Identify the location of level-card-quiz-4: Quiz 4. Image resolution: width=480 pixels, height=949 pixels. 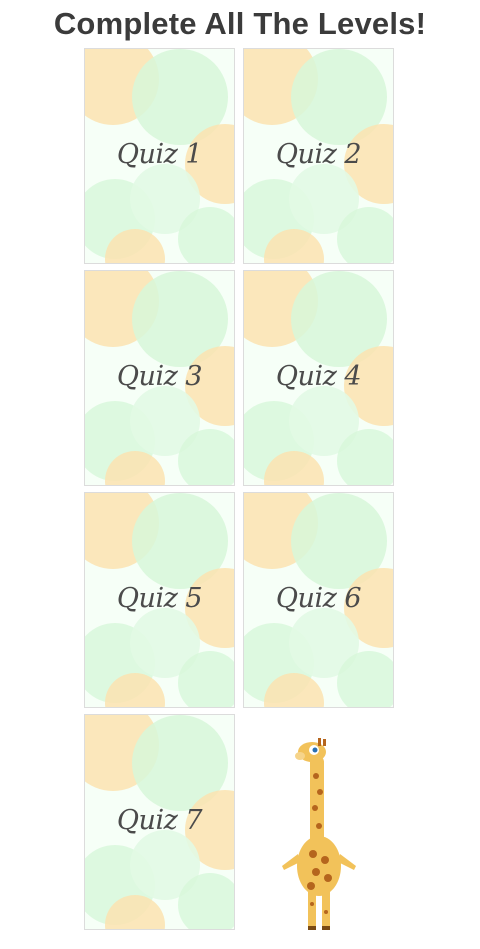
(318, 378).